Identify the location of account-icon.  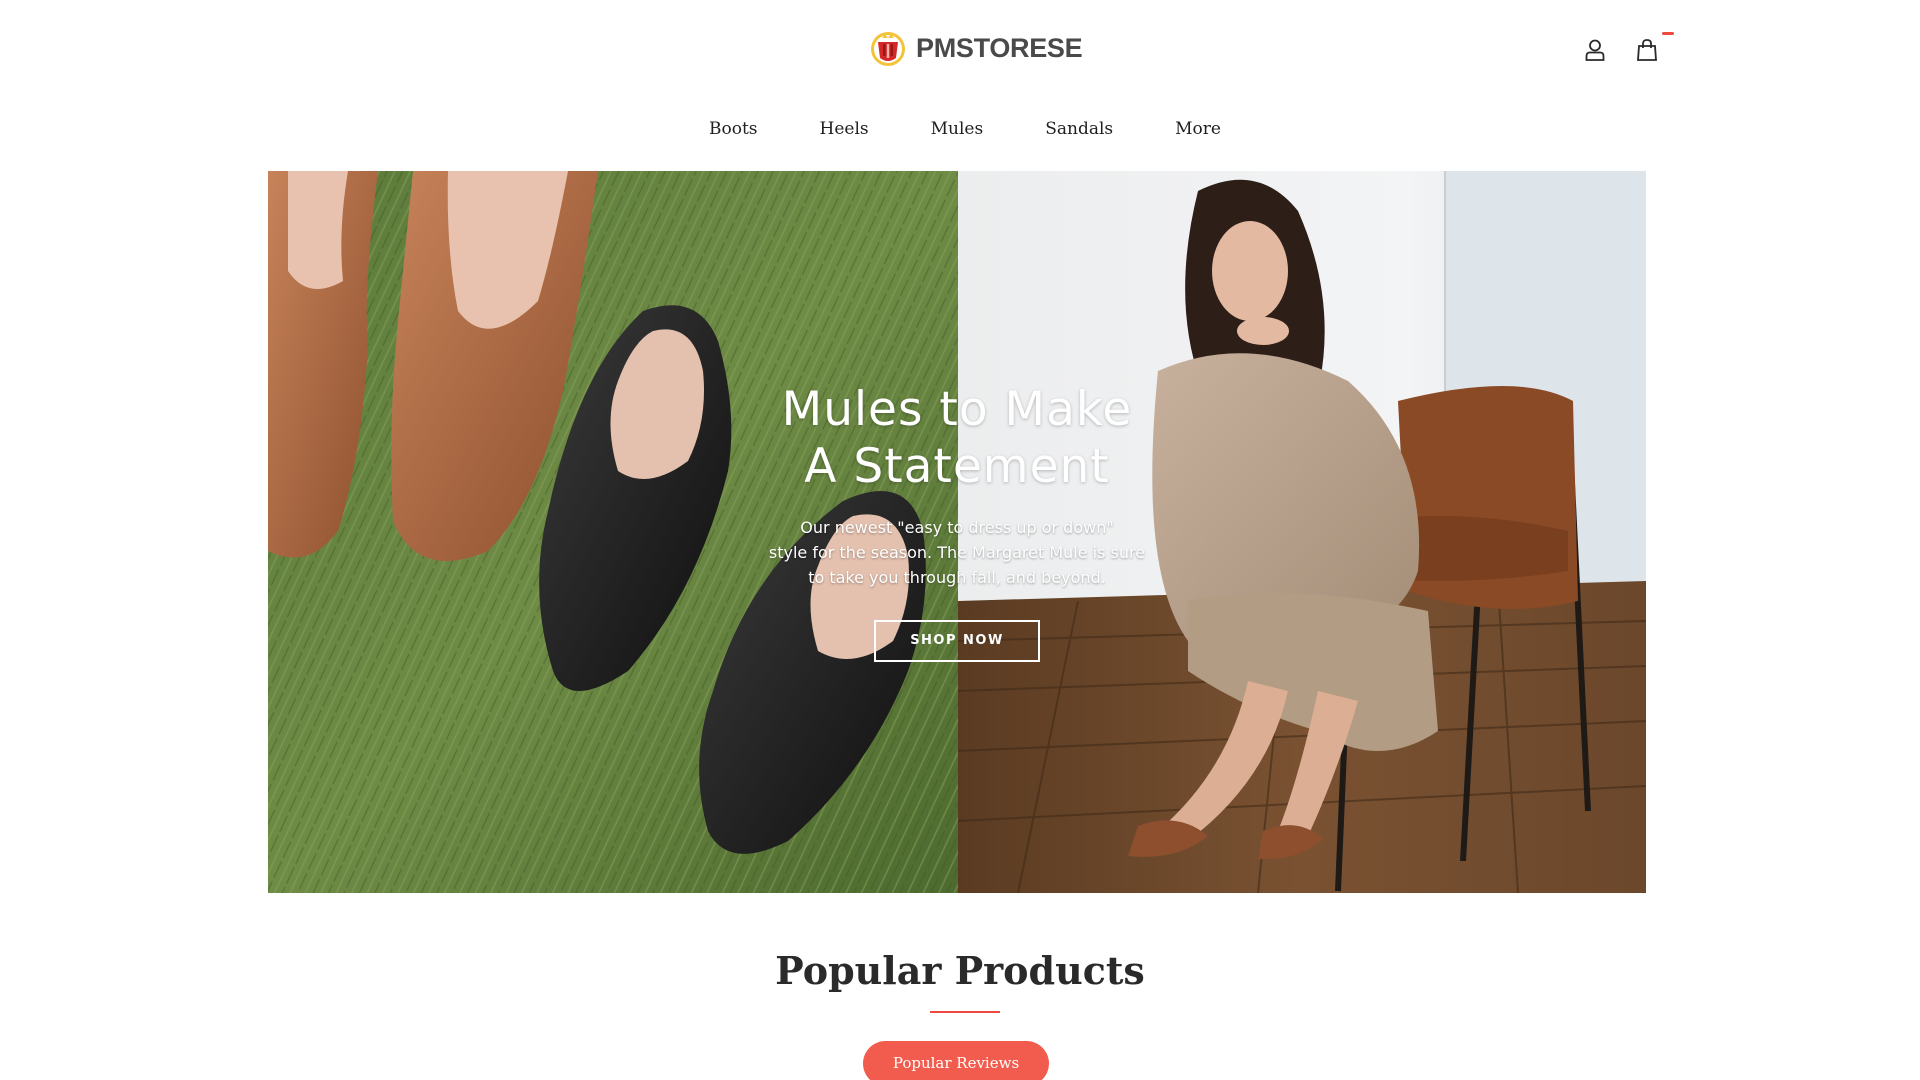
(1595, 50).